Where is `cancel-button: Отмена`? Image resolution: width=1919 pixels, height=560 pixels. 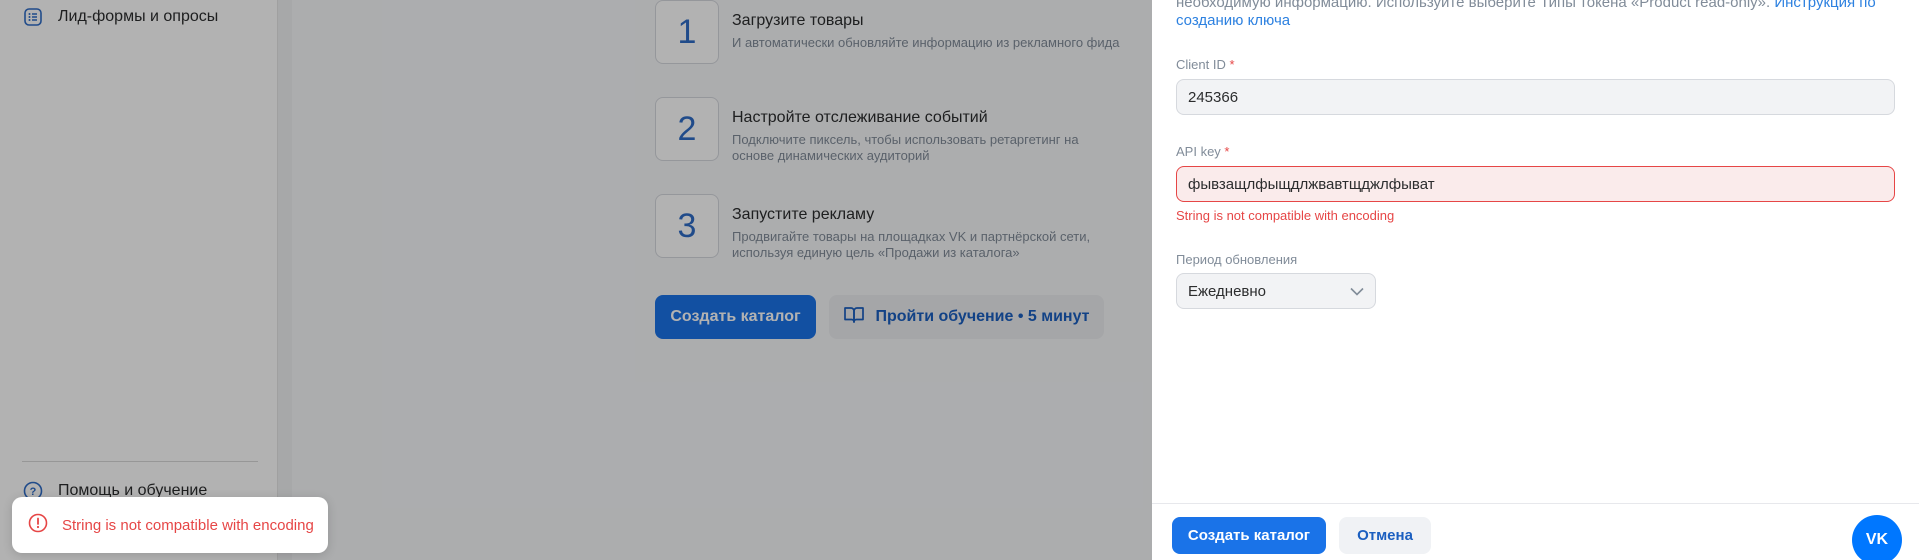
cancel-button: Отмена is located at coordinates (1385, 535).